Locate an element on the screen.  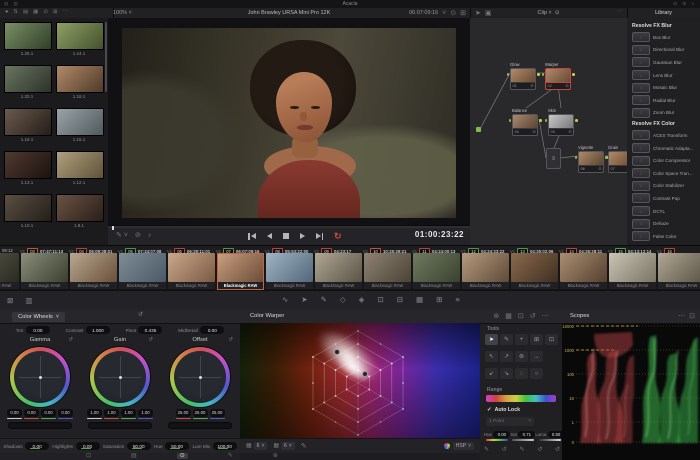
keyframe-icon: ◈ is located at coordinates (362, 300).